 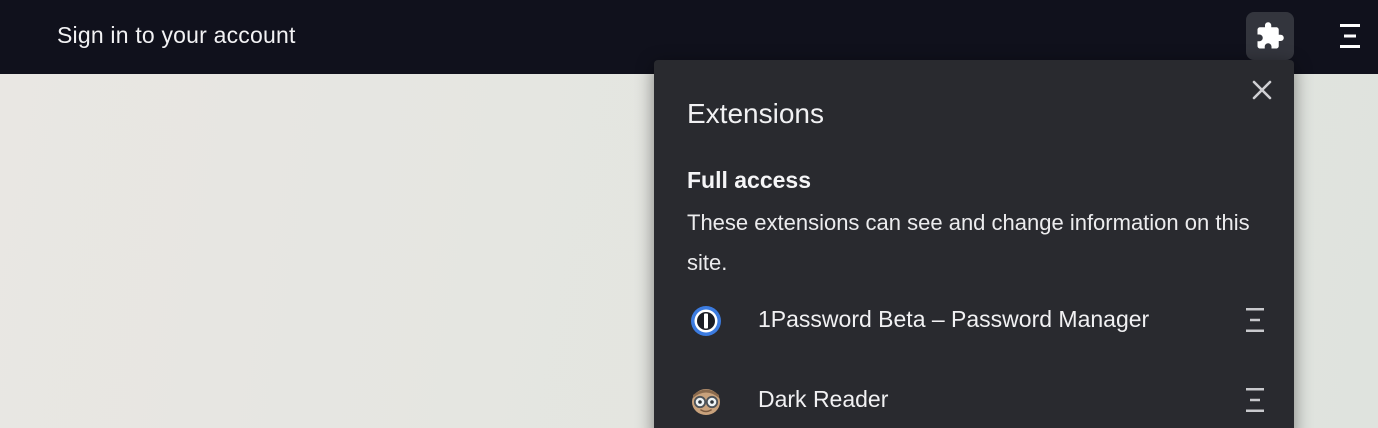 I want to click on 1password-icon, so click(x=706, y=321).